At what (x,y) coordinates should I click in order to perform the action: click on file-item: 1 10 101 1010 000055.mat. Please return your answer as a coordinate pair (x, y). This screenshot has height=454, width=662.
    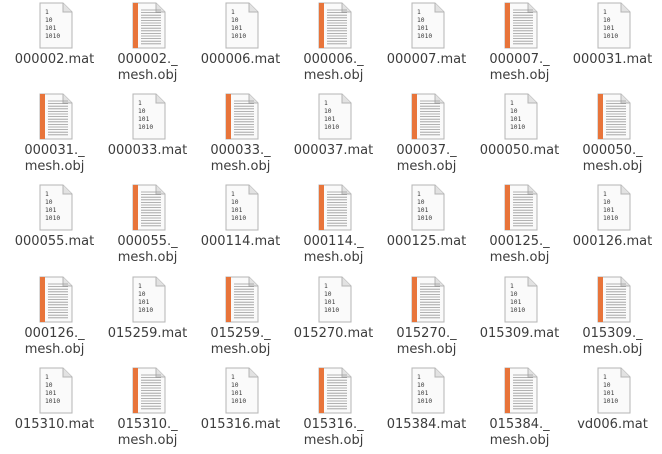
    Looking at the image, I should click on (54, 229).